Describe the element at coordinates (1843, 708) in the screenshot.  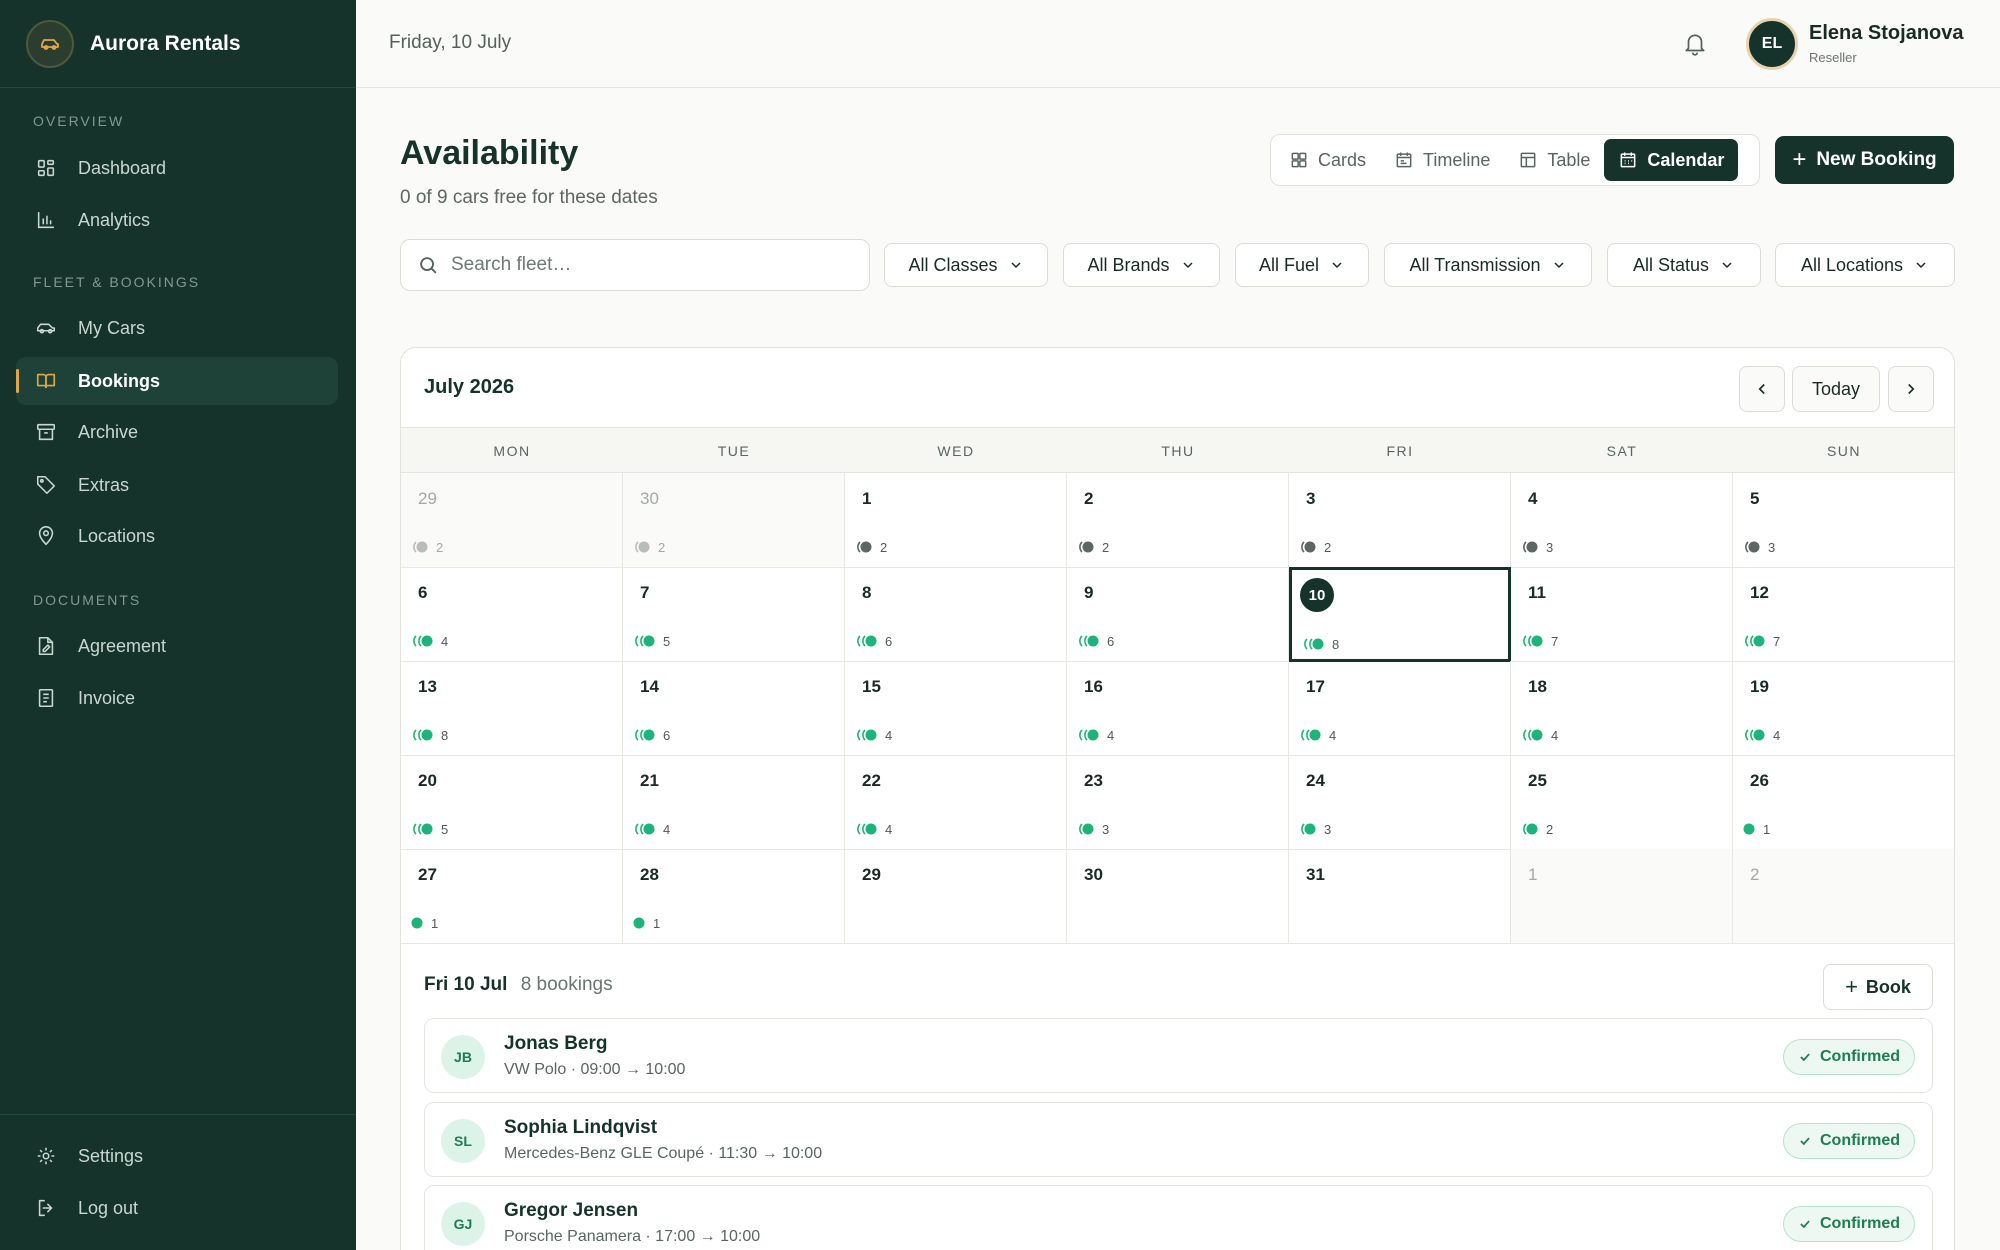
I see `calendar-day: 19 4` at that location.